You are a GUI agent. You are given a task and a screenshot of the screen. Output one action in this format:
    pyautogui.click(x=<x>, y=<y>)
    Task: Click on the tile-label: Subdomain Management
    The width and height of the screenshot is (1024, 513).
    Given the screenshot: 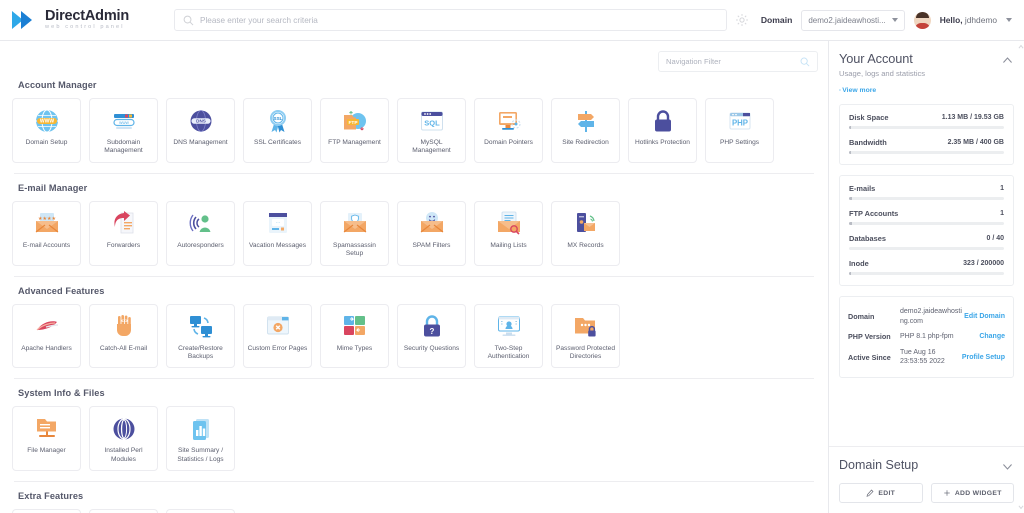 What is the action you would take?
    pyautogui.click(x=123, y=147)
    